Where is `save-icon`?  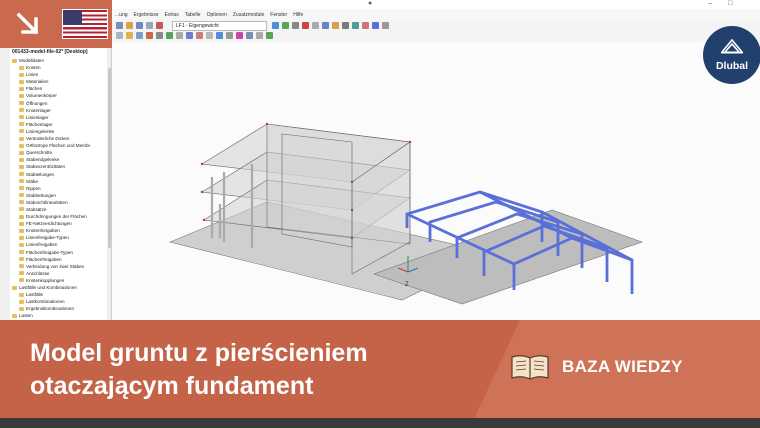
save-icon is located at coordinates (139, 25).